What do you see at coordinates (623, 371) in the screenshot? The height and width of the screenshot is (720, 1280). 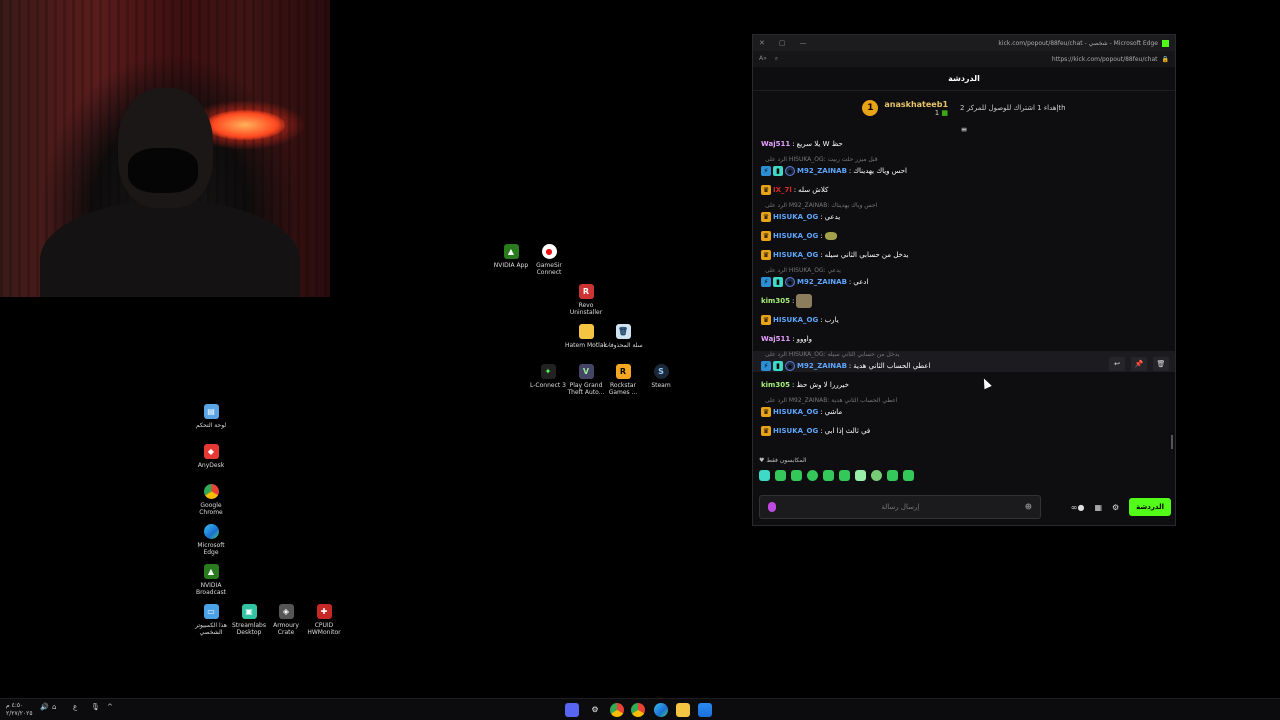 I see `rockstar-icon: R` at bounding box center [623, 371].